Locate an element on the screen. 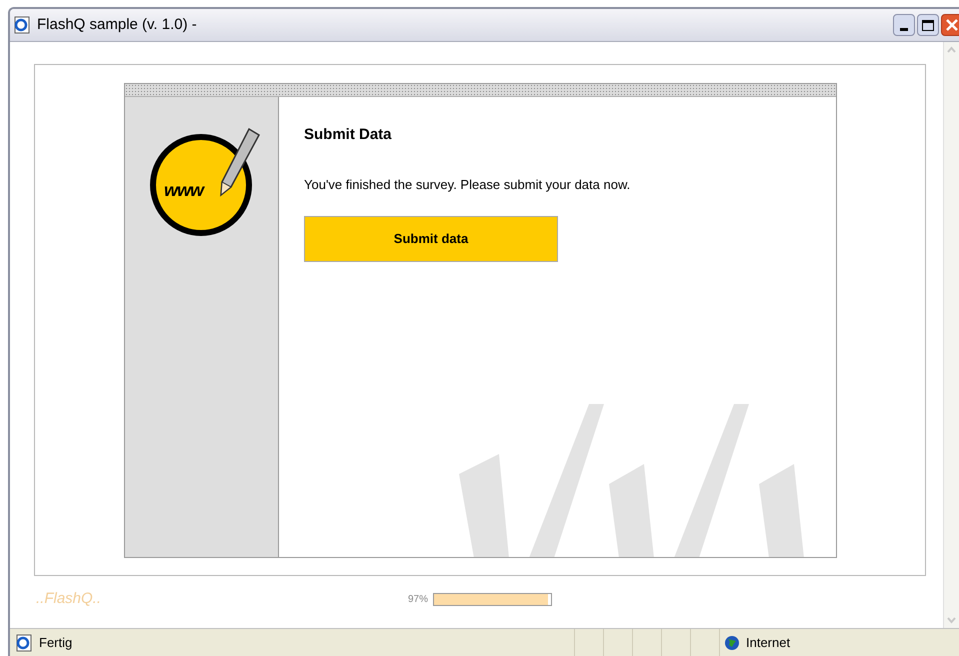 The height and width of the screenshot is (656, 959). maximize-icon is located at coordinates (928, 25).